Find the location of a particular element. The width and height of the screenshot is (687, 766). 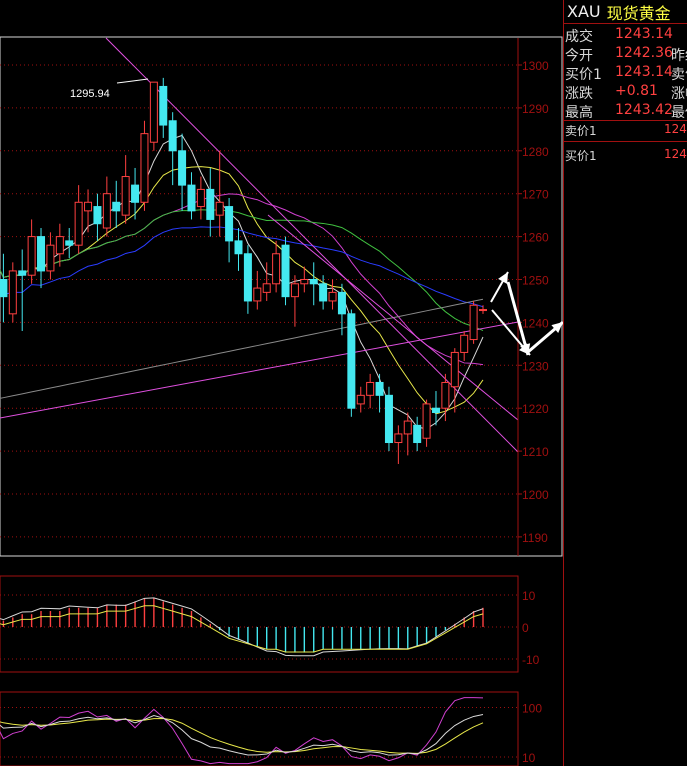

downtrend-channel-line is located at coordinates (393, 317).